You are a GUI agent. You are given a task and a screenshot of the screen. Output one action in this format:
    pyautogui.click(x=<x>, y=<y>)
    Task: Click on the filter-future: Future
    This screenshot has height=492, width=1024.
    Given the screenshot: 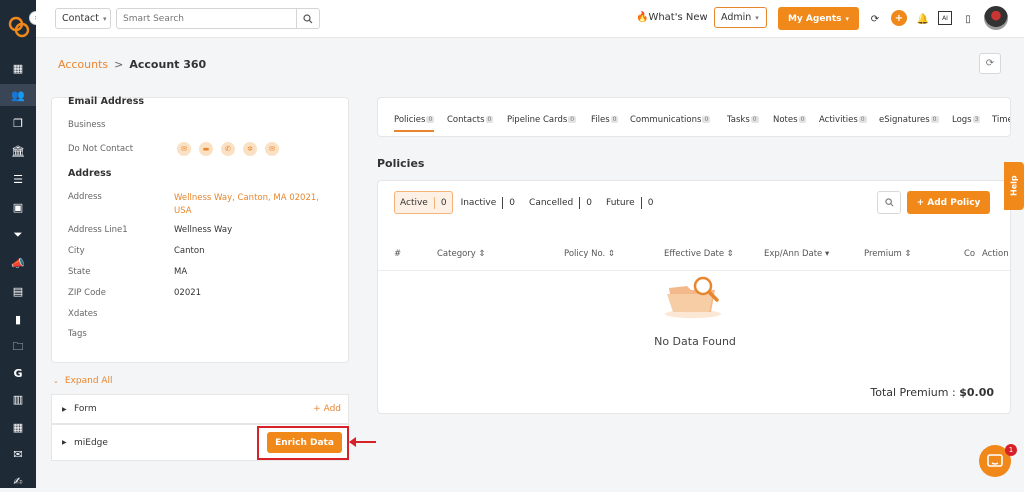 What is the action you would take?
    pyautogui.click(x=620, y=203)
    